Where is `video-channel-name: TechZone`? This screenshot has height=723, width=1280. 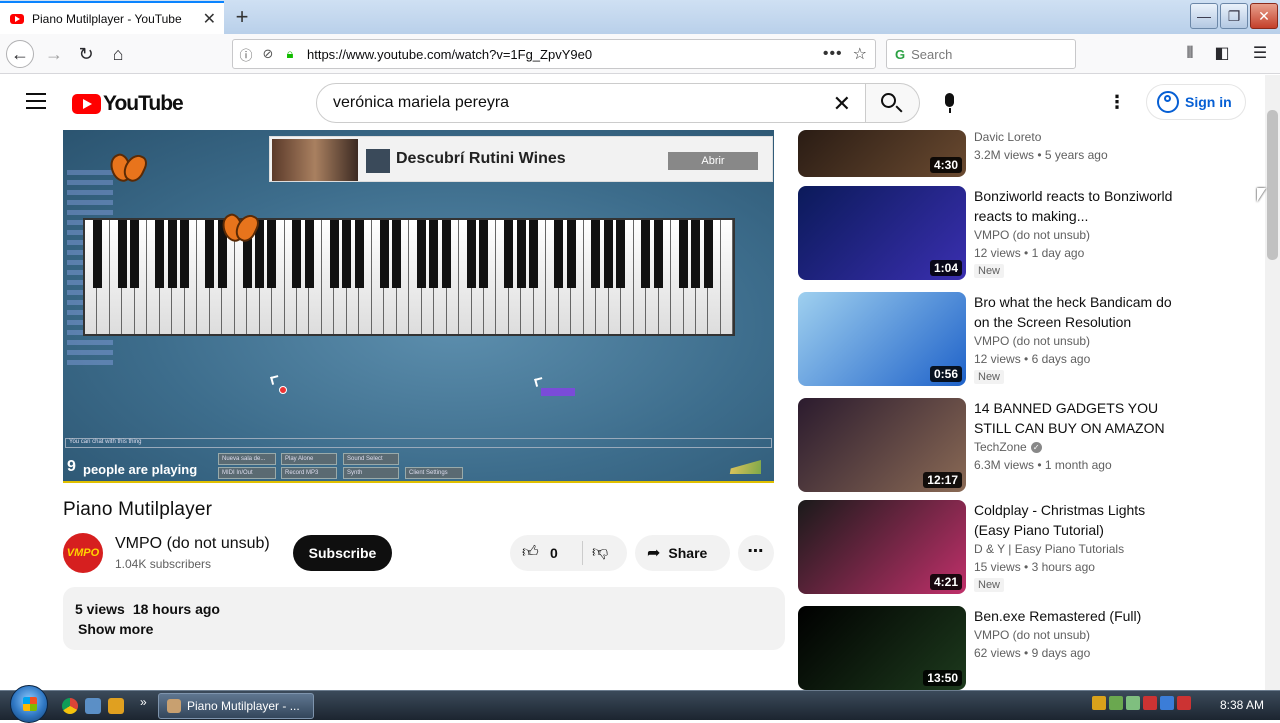 video-channel-name: TechZone is located at coordinates (1000, 447).